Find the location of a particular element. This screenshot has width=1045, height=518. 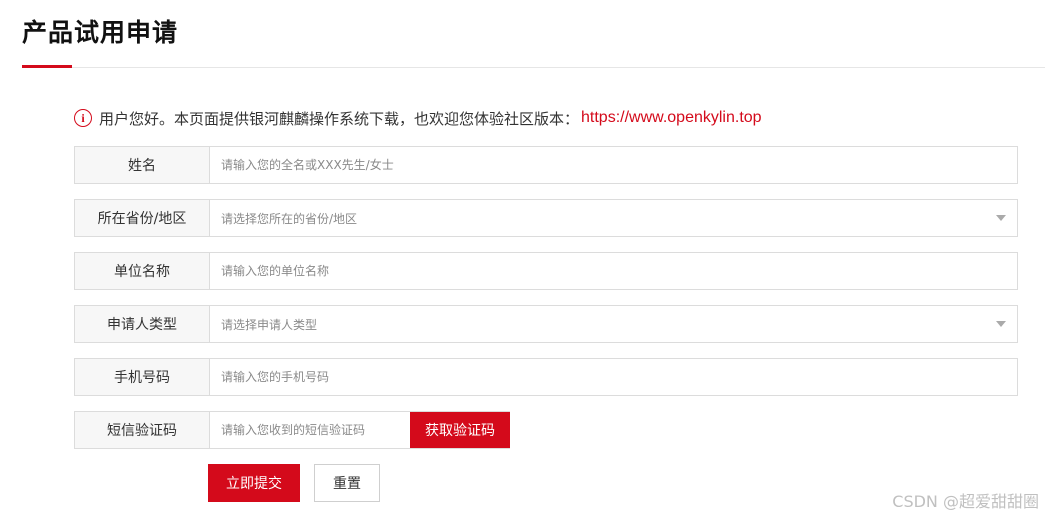

form-row-phone: 手机号码 is located at coordinates (546, 377).